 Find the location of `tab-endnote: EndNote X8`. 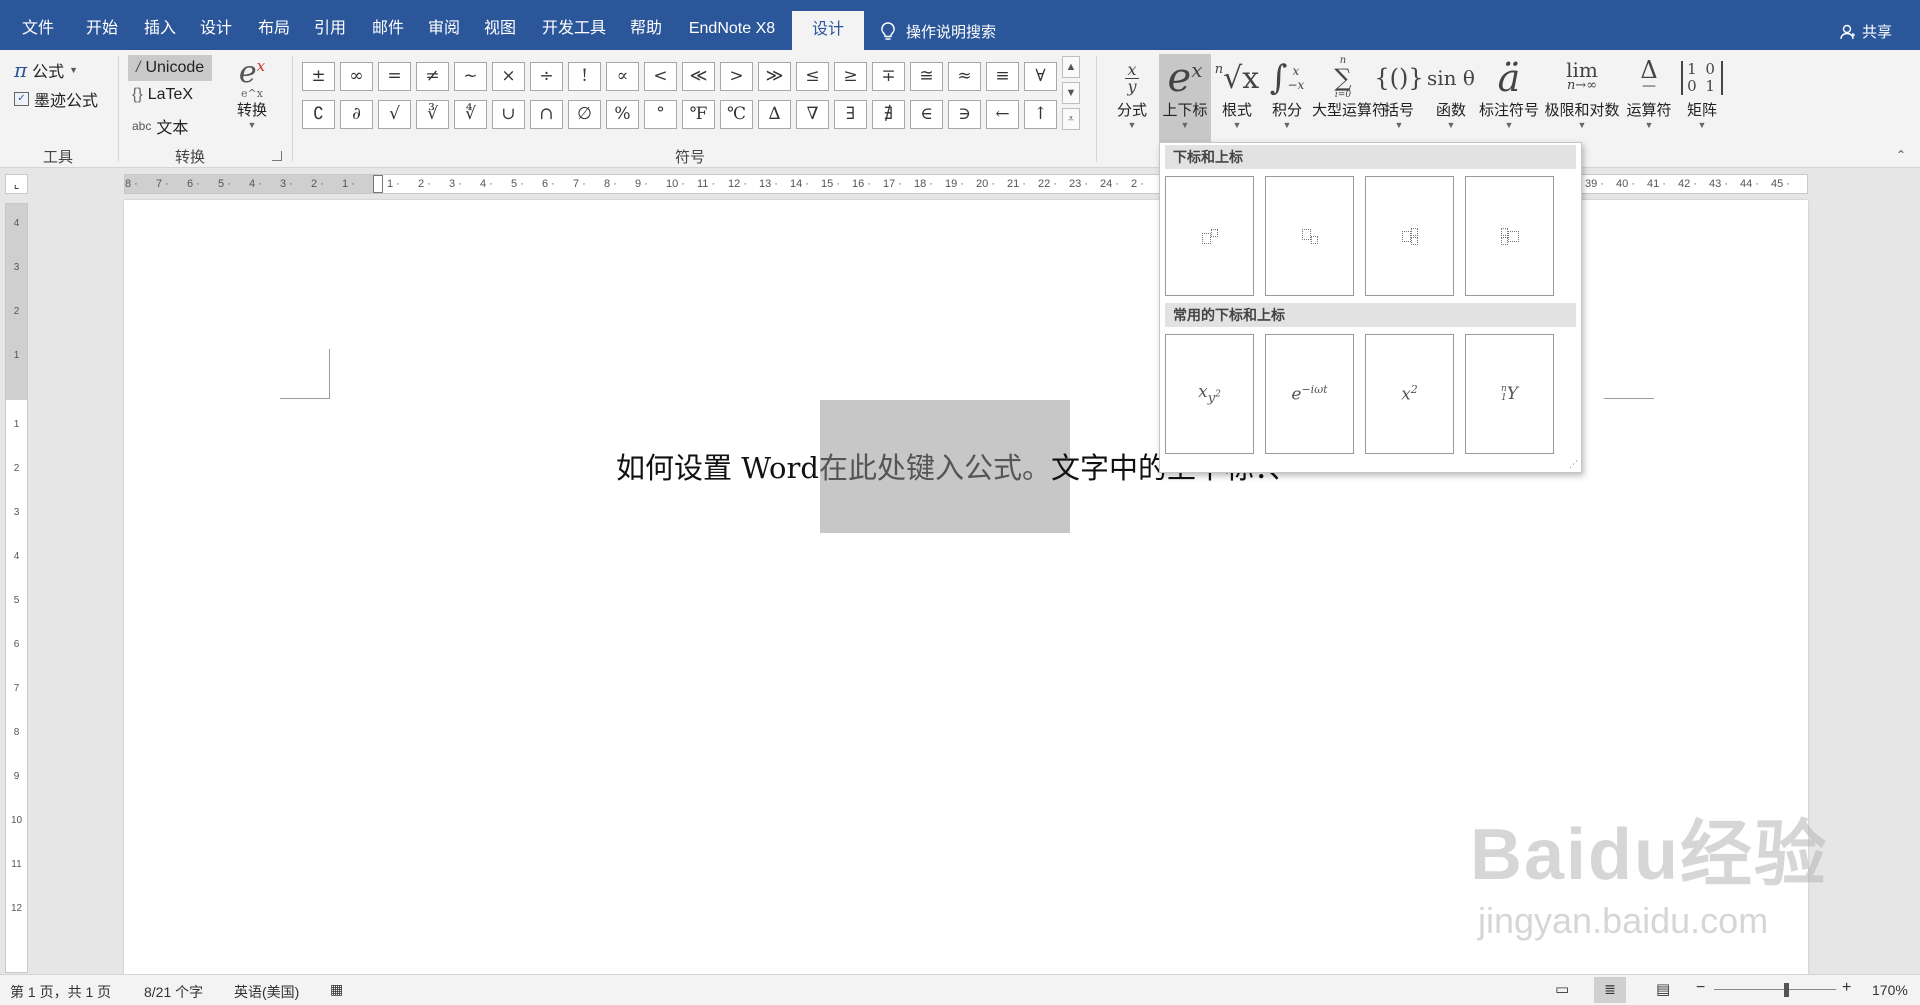

tab-endnote: EndNote X8 is located at coordinates (732, 25).